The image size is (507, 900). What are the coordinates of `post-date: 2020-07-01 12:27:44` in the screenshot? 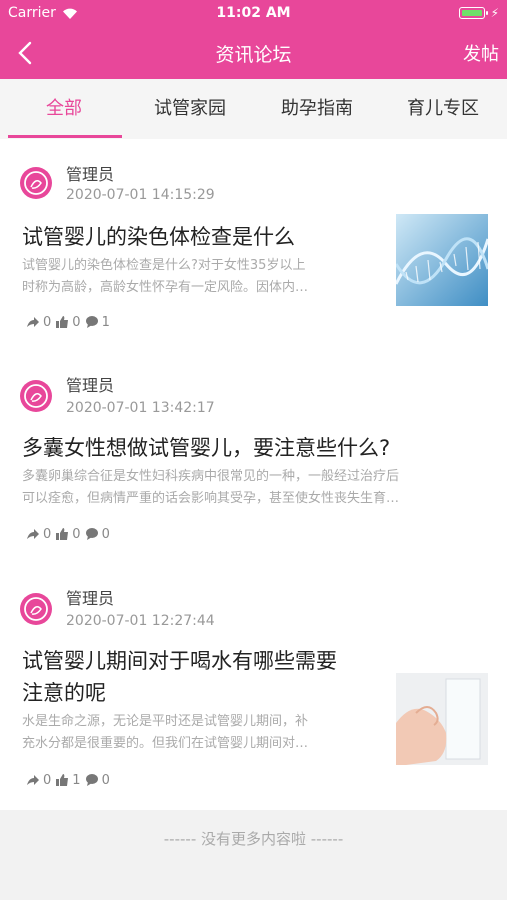 It's located at (140, 621).